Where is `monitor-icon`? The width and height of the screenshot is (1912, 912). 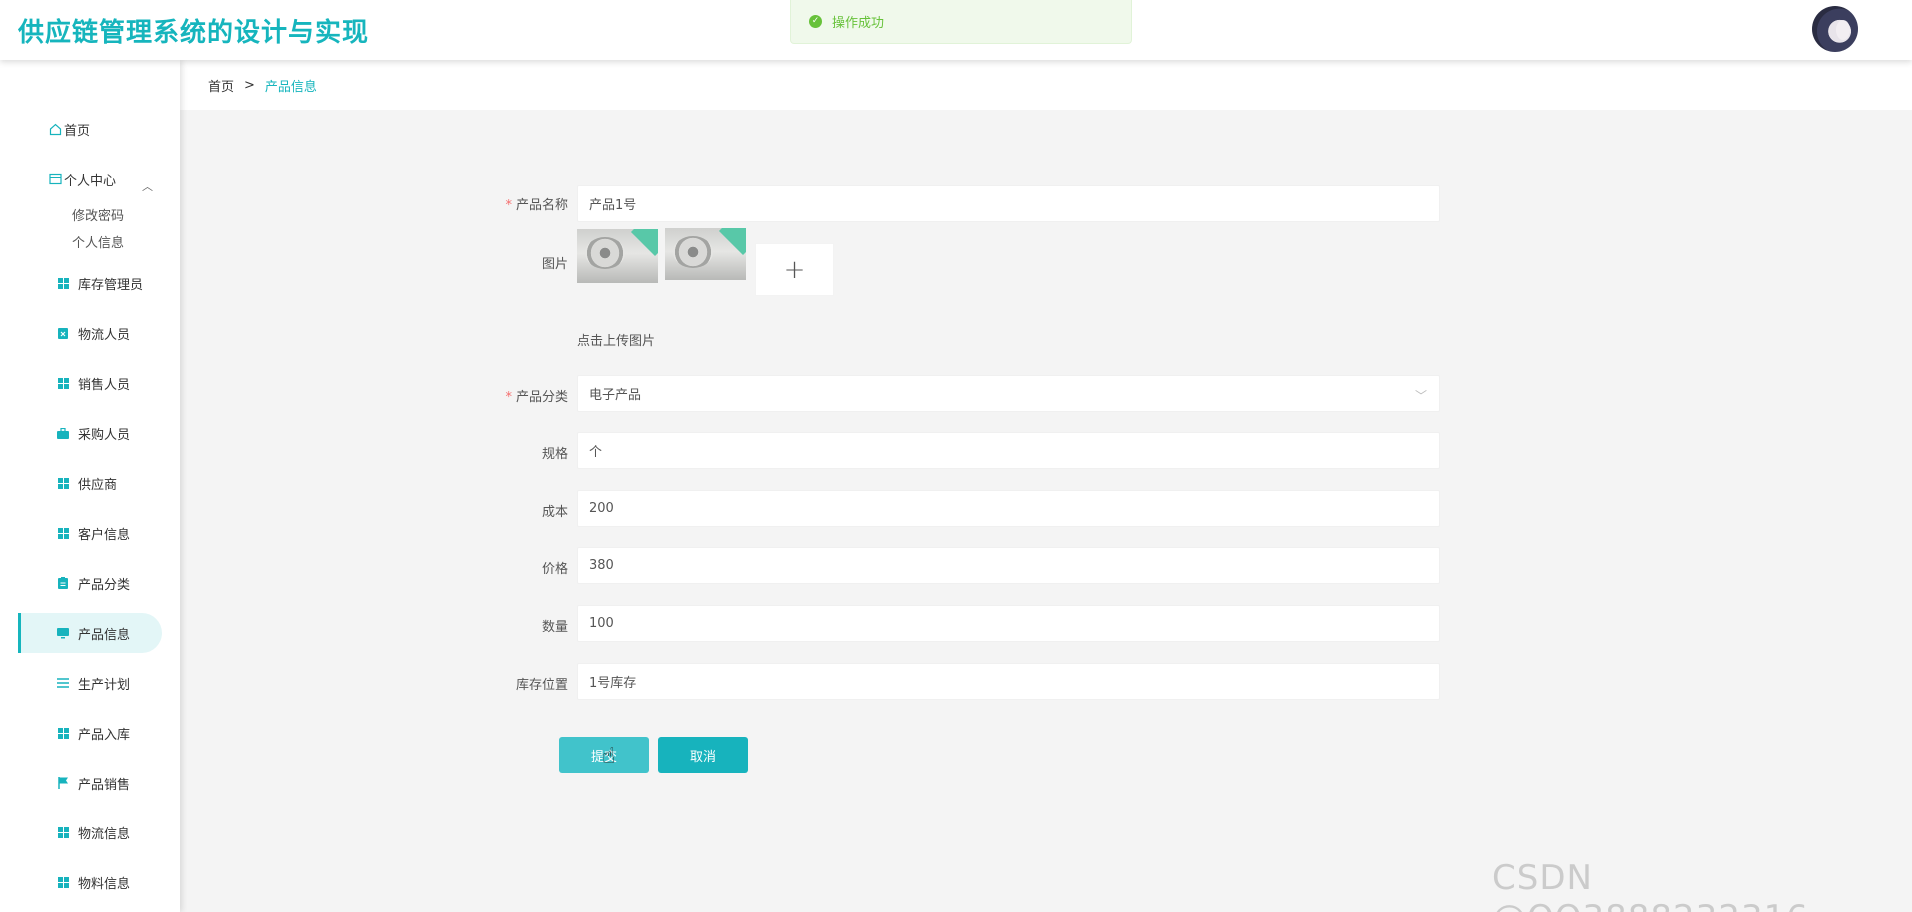
monitor-icon is located at coordinates (63, 633).